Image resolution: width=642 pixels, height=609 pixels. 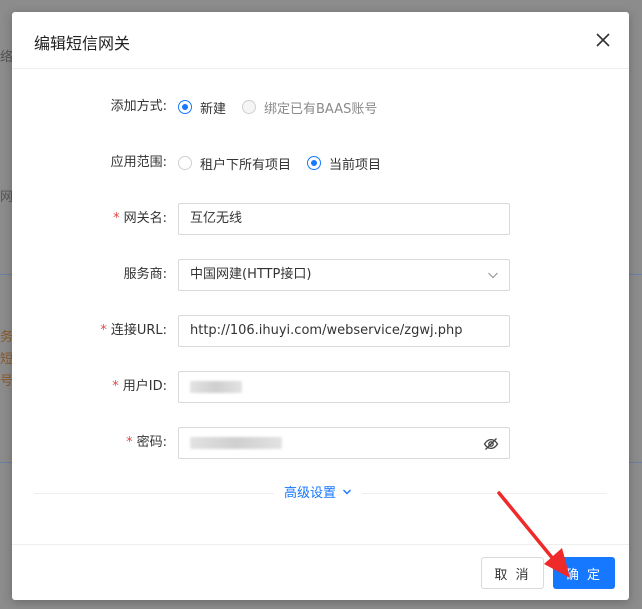 I want to click on scope-row: 应用范围: 租户下所有项目 当前项目, so click(x=320, y=163).